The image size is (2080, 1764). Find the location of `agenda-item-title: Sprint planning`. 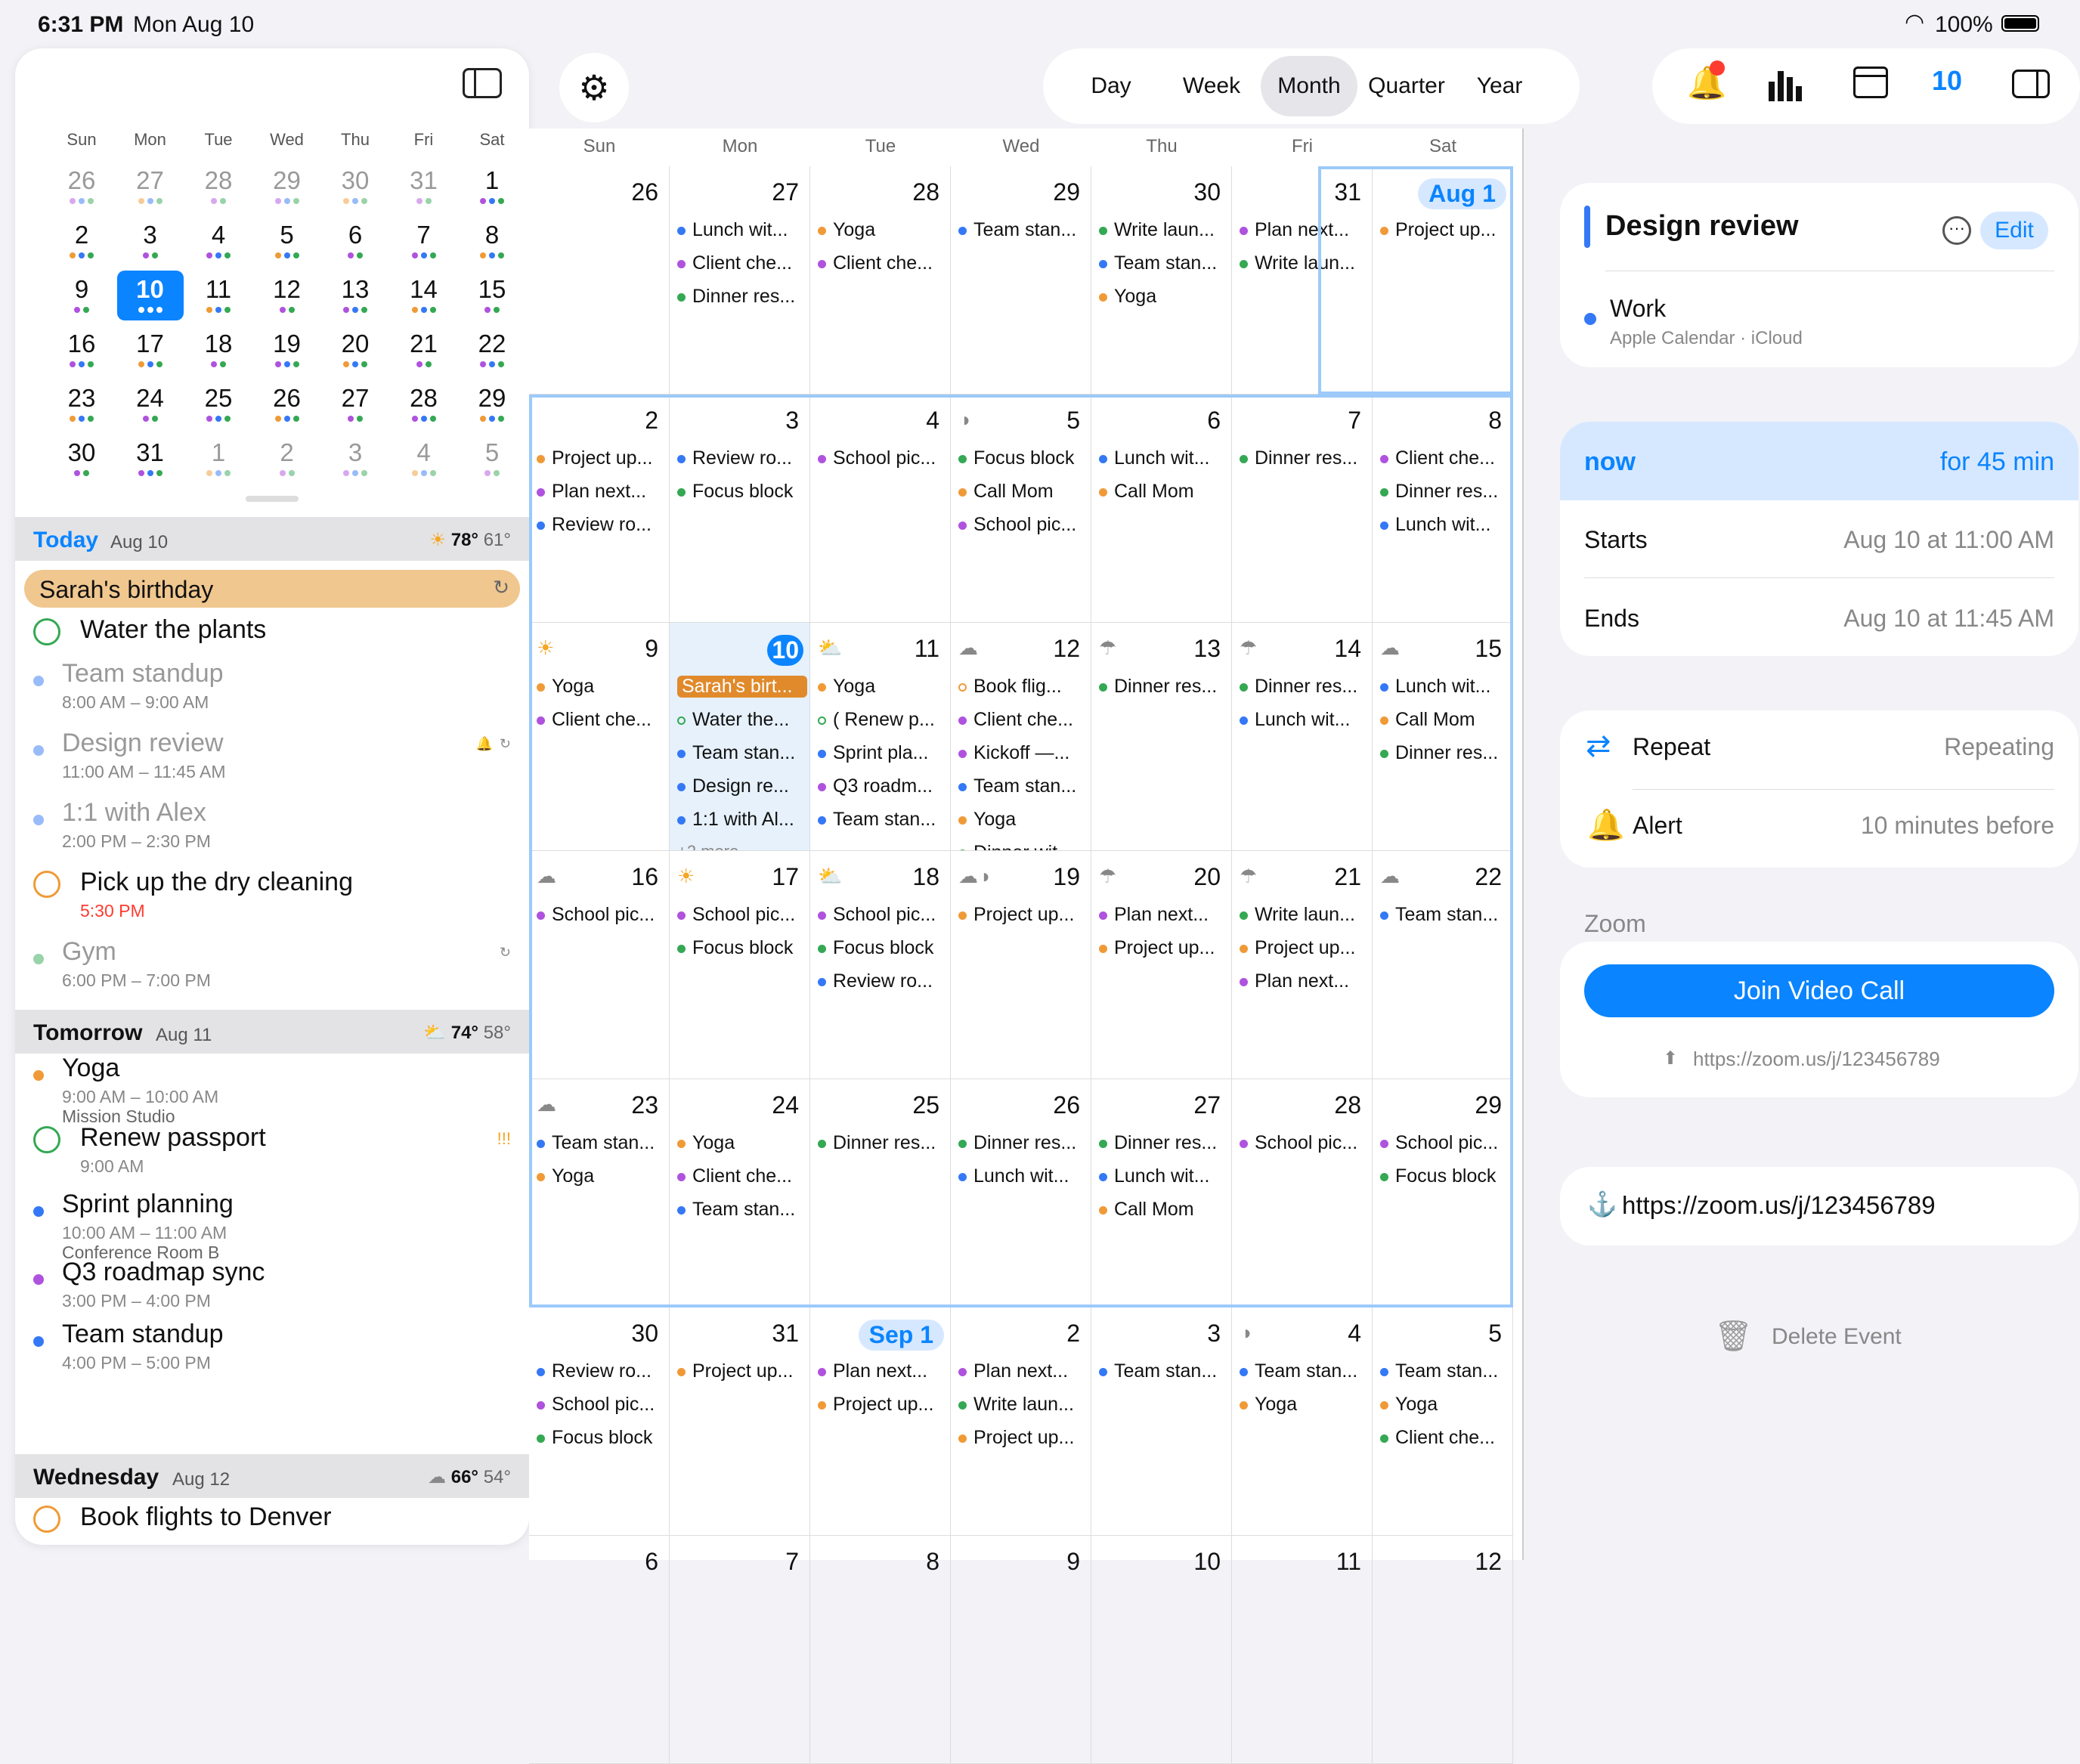

agenda-item-title: Sprint planning is located at coordinates (148, 1204).